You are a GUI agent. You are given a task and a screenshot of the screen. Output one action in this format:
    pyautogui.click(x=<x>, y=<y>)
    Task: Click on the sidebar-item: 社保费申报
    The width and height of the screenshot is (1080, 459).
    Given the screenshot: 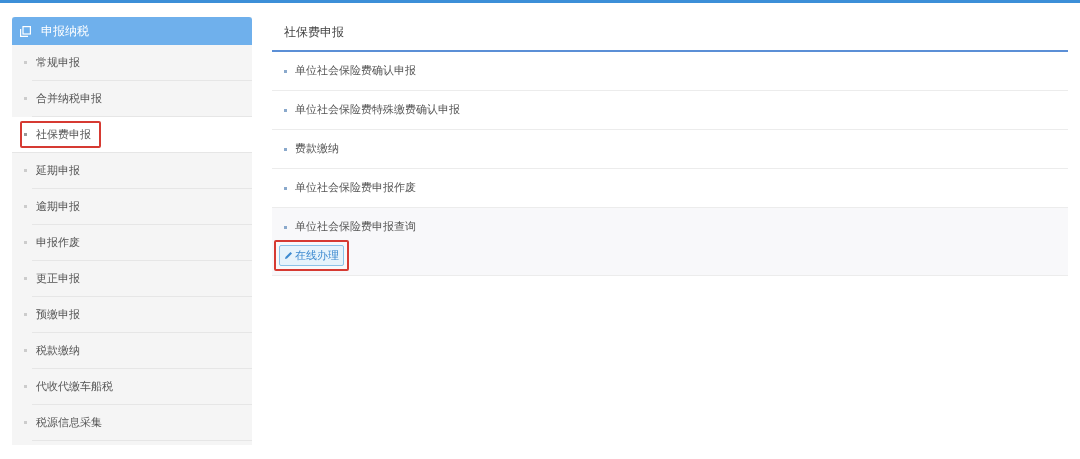 What is the action you would take?
    pyautogui.click(x=132, y=135)
    